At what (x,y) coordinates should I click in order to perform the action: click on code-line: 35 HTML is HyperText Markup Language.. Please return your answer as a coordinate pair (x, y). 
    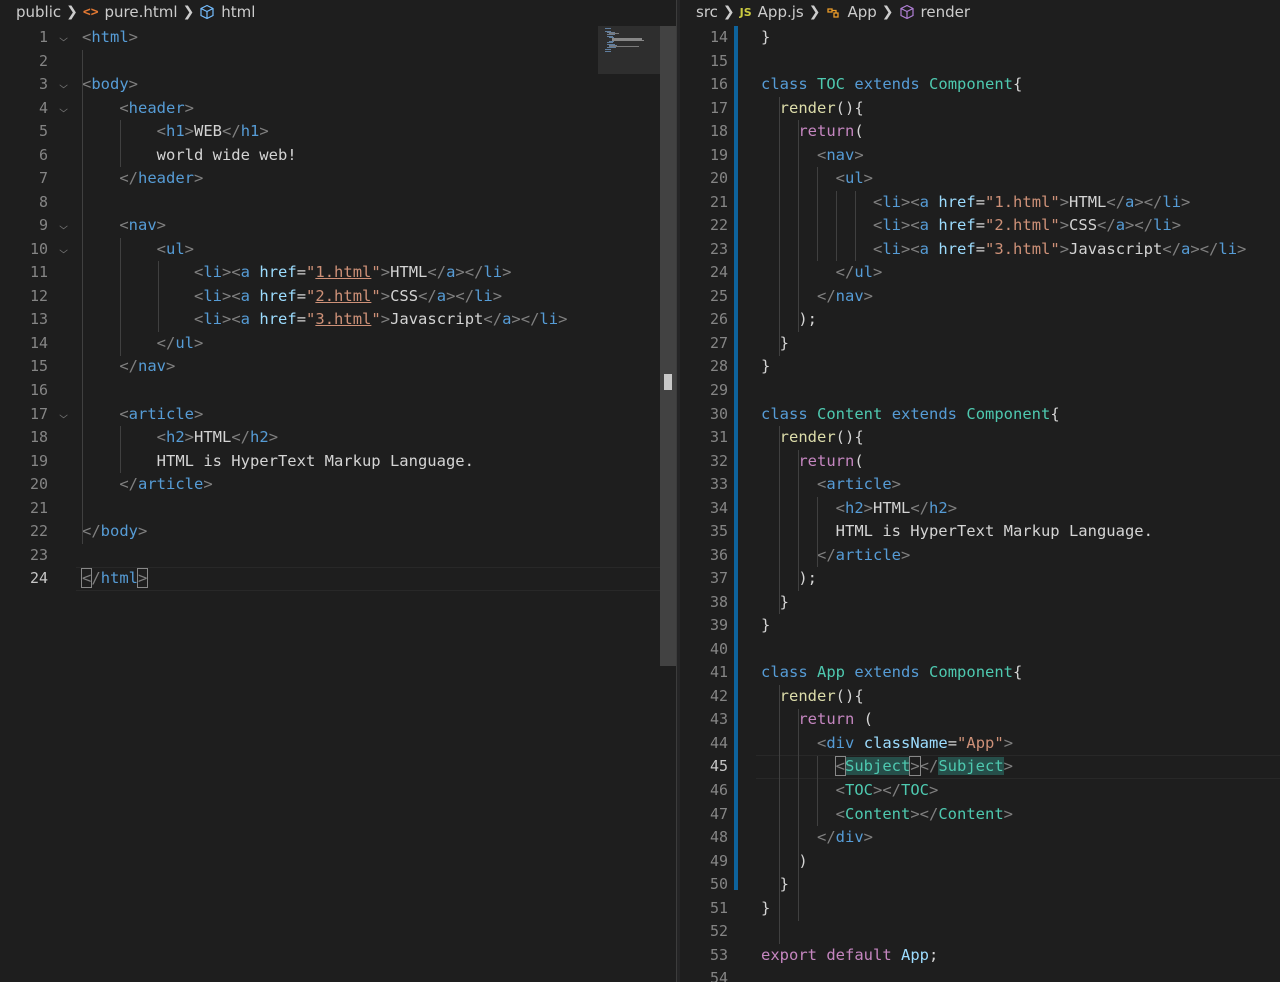
    Looking at the image, I should click on (980, 532).